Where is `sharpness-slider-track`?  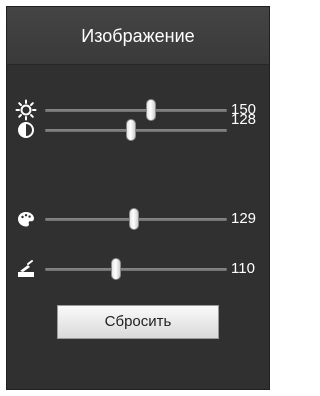
sharpness-slider-track is located at coordinates (136, 269).